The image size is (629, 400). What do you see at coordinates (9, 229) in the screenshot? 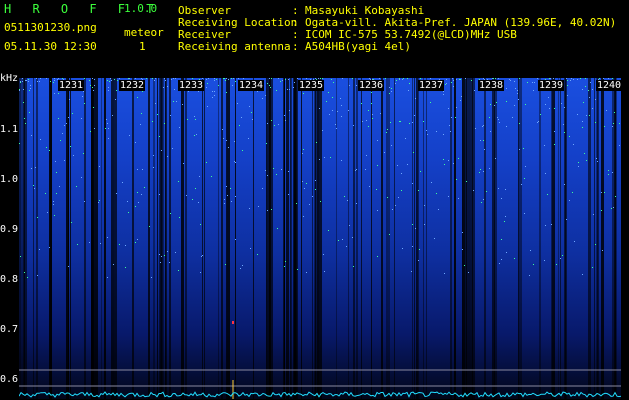
I see `y-tick-label: 0.9` at bounding box center [9, 229].